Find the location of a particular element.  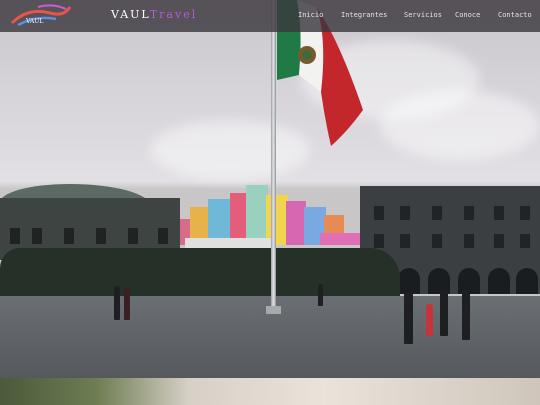

nav-link-inicio: Inicio is located at coordinates (310, 15).